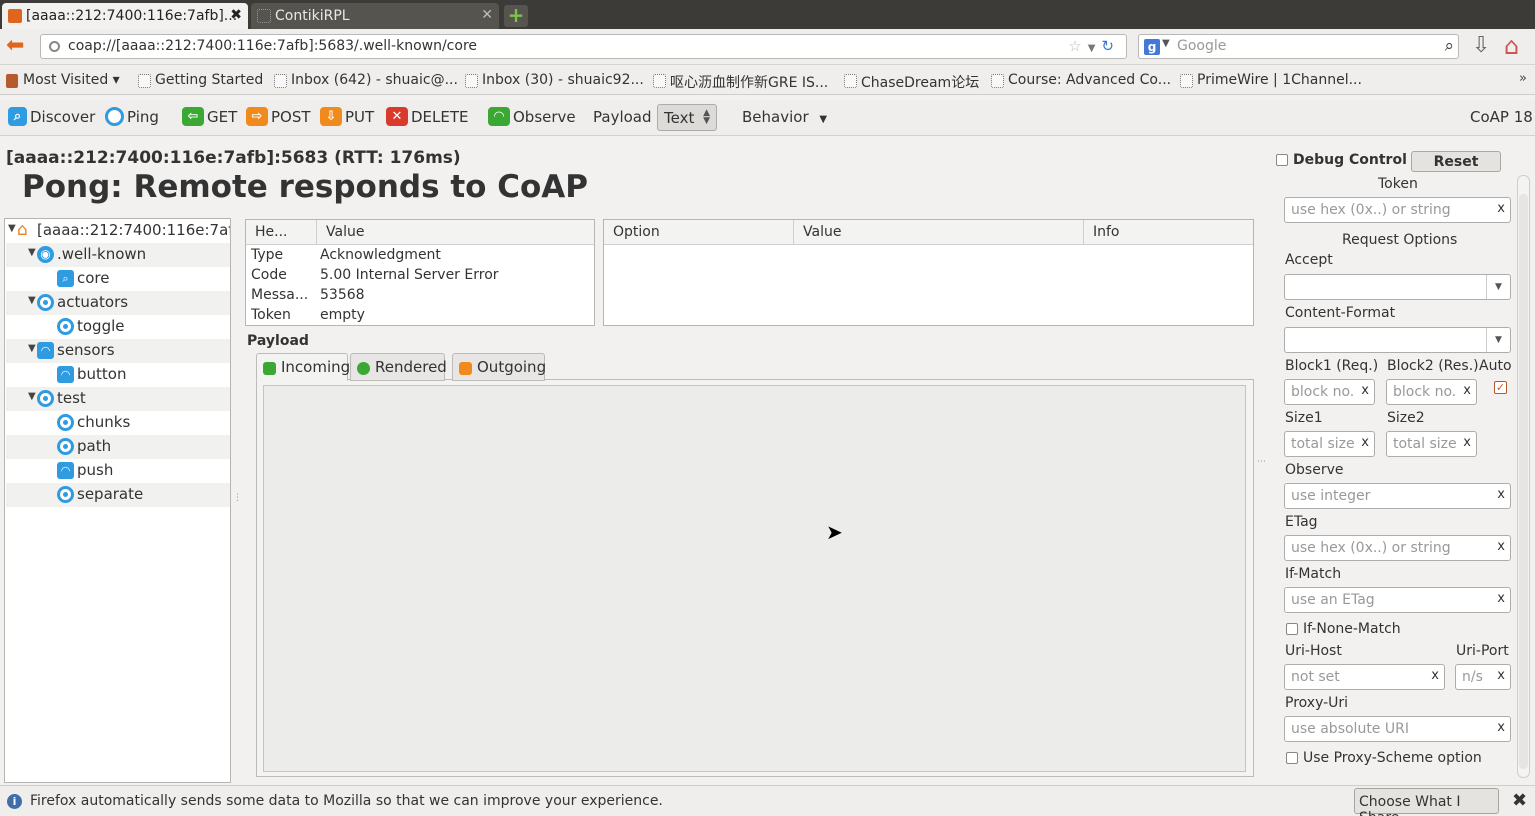  What do you see at coordinates (687, 117) in the screenshot?
I see `payload-type-select: Text ▲ ▼` at bounding box center [687, 117].